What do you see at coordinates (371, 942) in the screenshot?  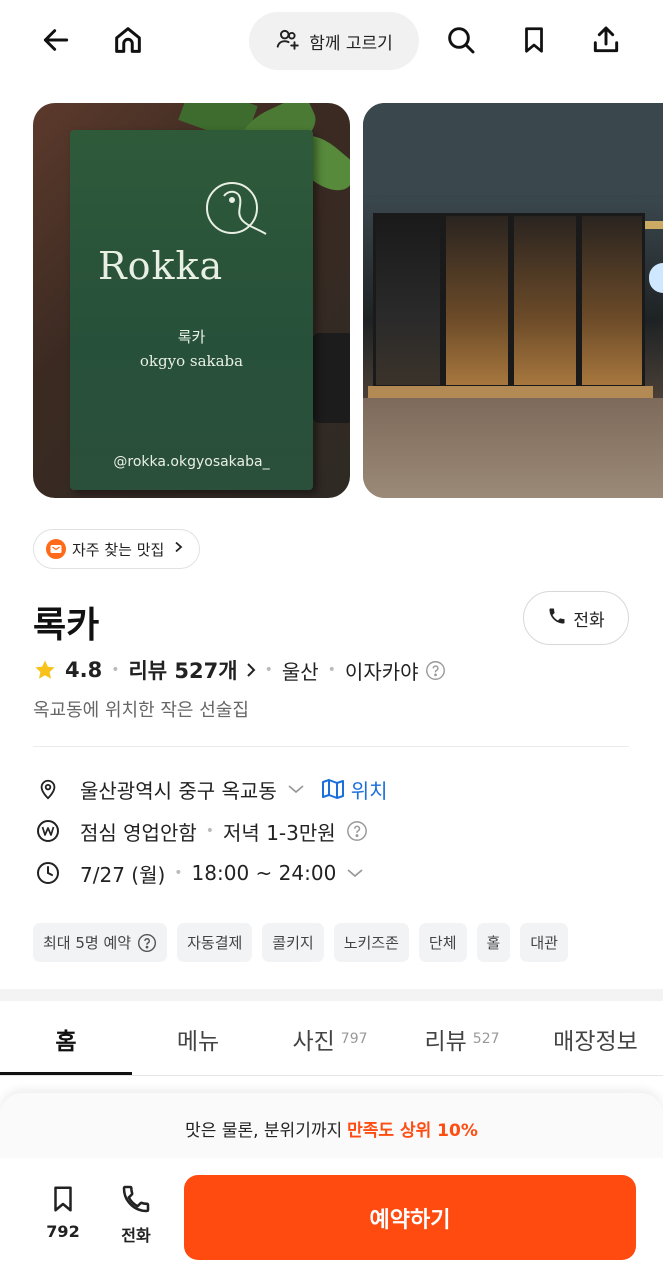 I see `chip-no-kids: 노키즈존` at bounding box center [371, 942].